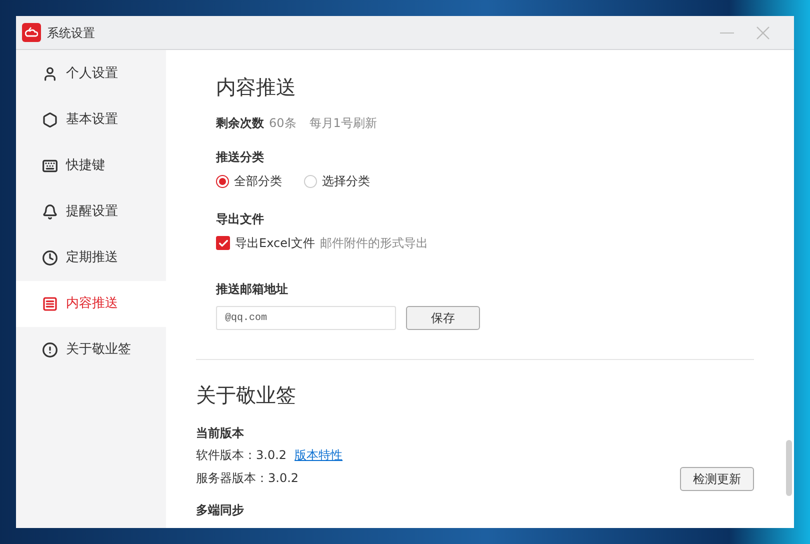  What do you see at coordinates (337, 181) in the screenshot?
I see `radio-option: 选择分类` at bounding box center [337, 181].